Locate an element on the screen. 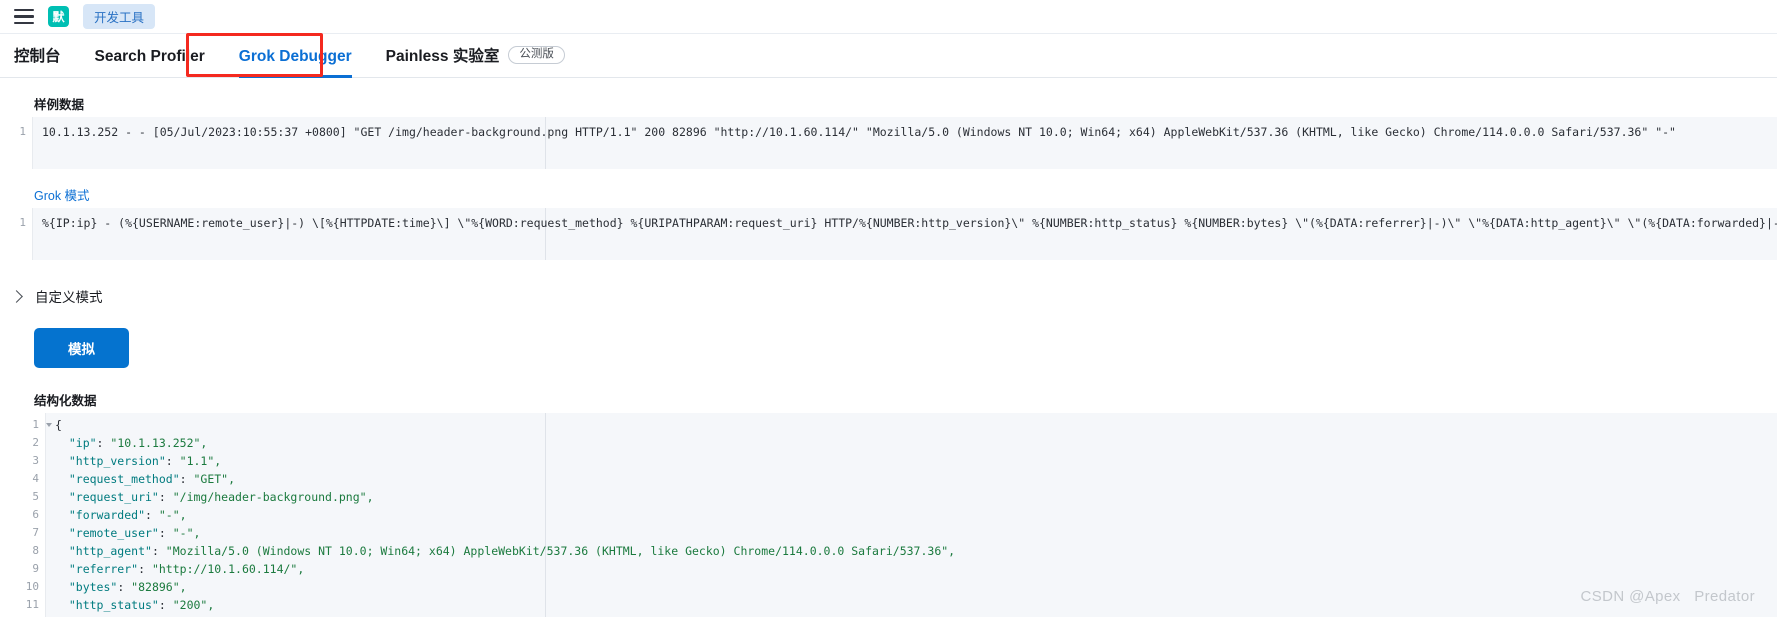  simulate-button: 模拟 is located at coordinates (81, 348).